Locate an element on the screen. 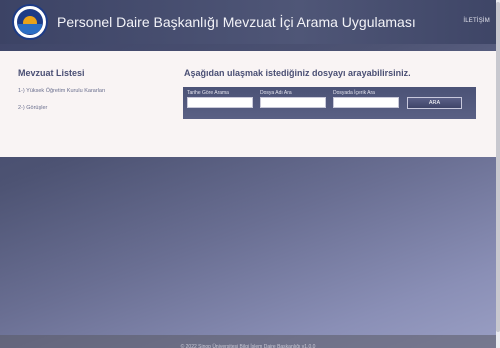 The image size is (500, 348). scrollbar-thumb is located at coordinates (498, 167).